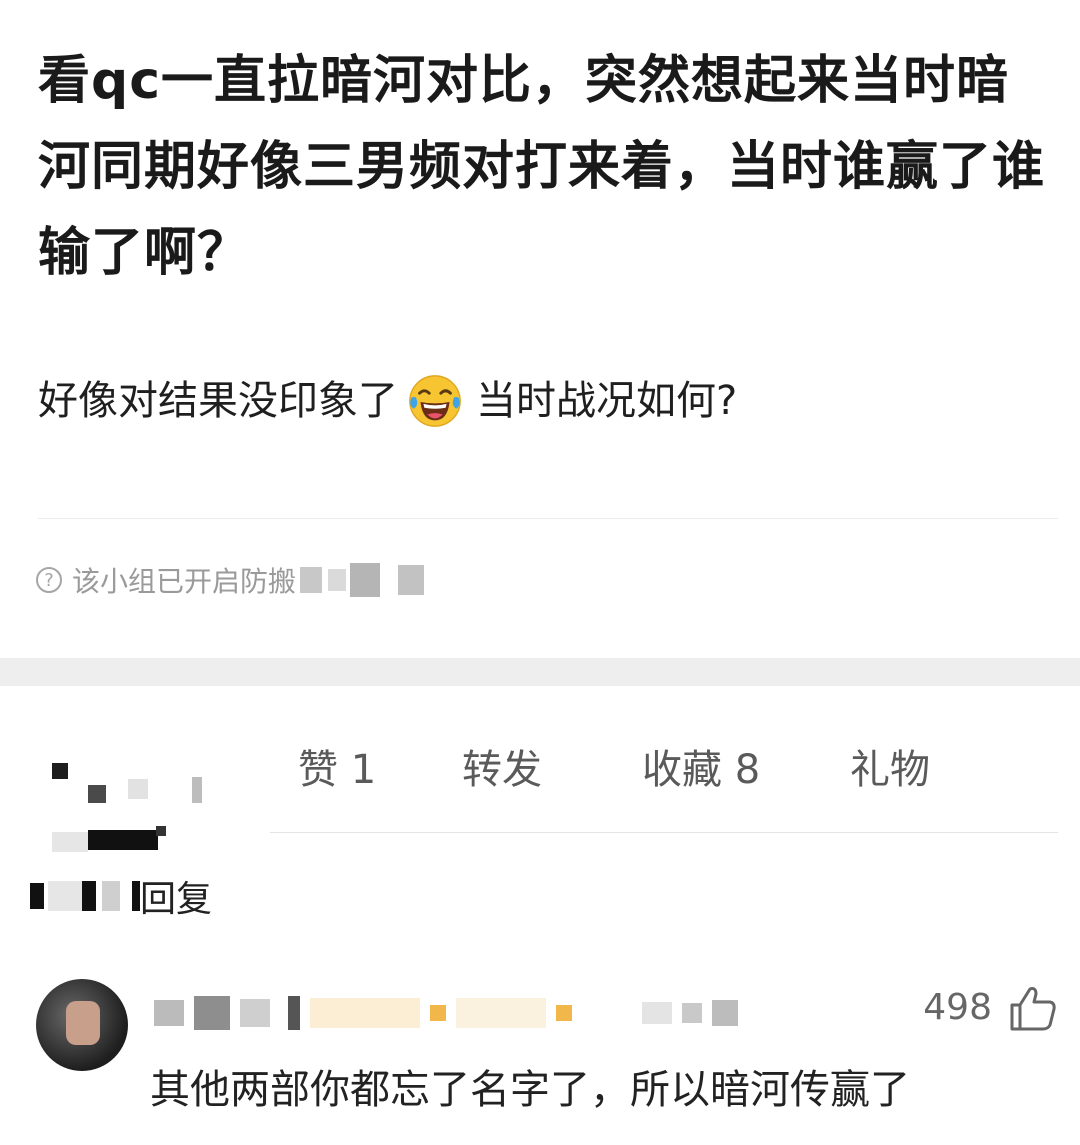 This screenshot has width=1080, height=1145. I want to click on comment-like-count: 498, so click(957, 1007).